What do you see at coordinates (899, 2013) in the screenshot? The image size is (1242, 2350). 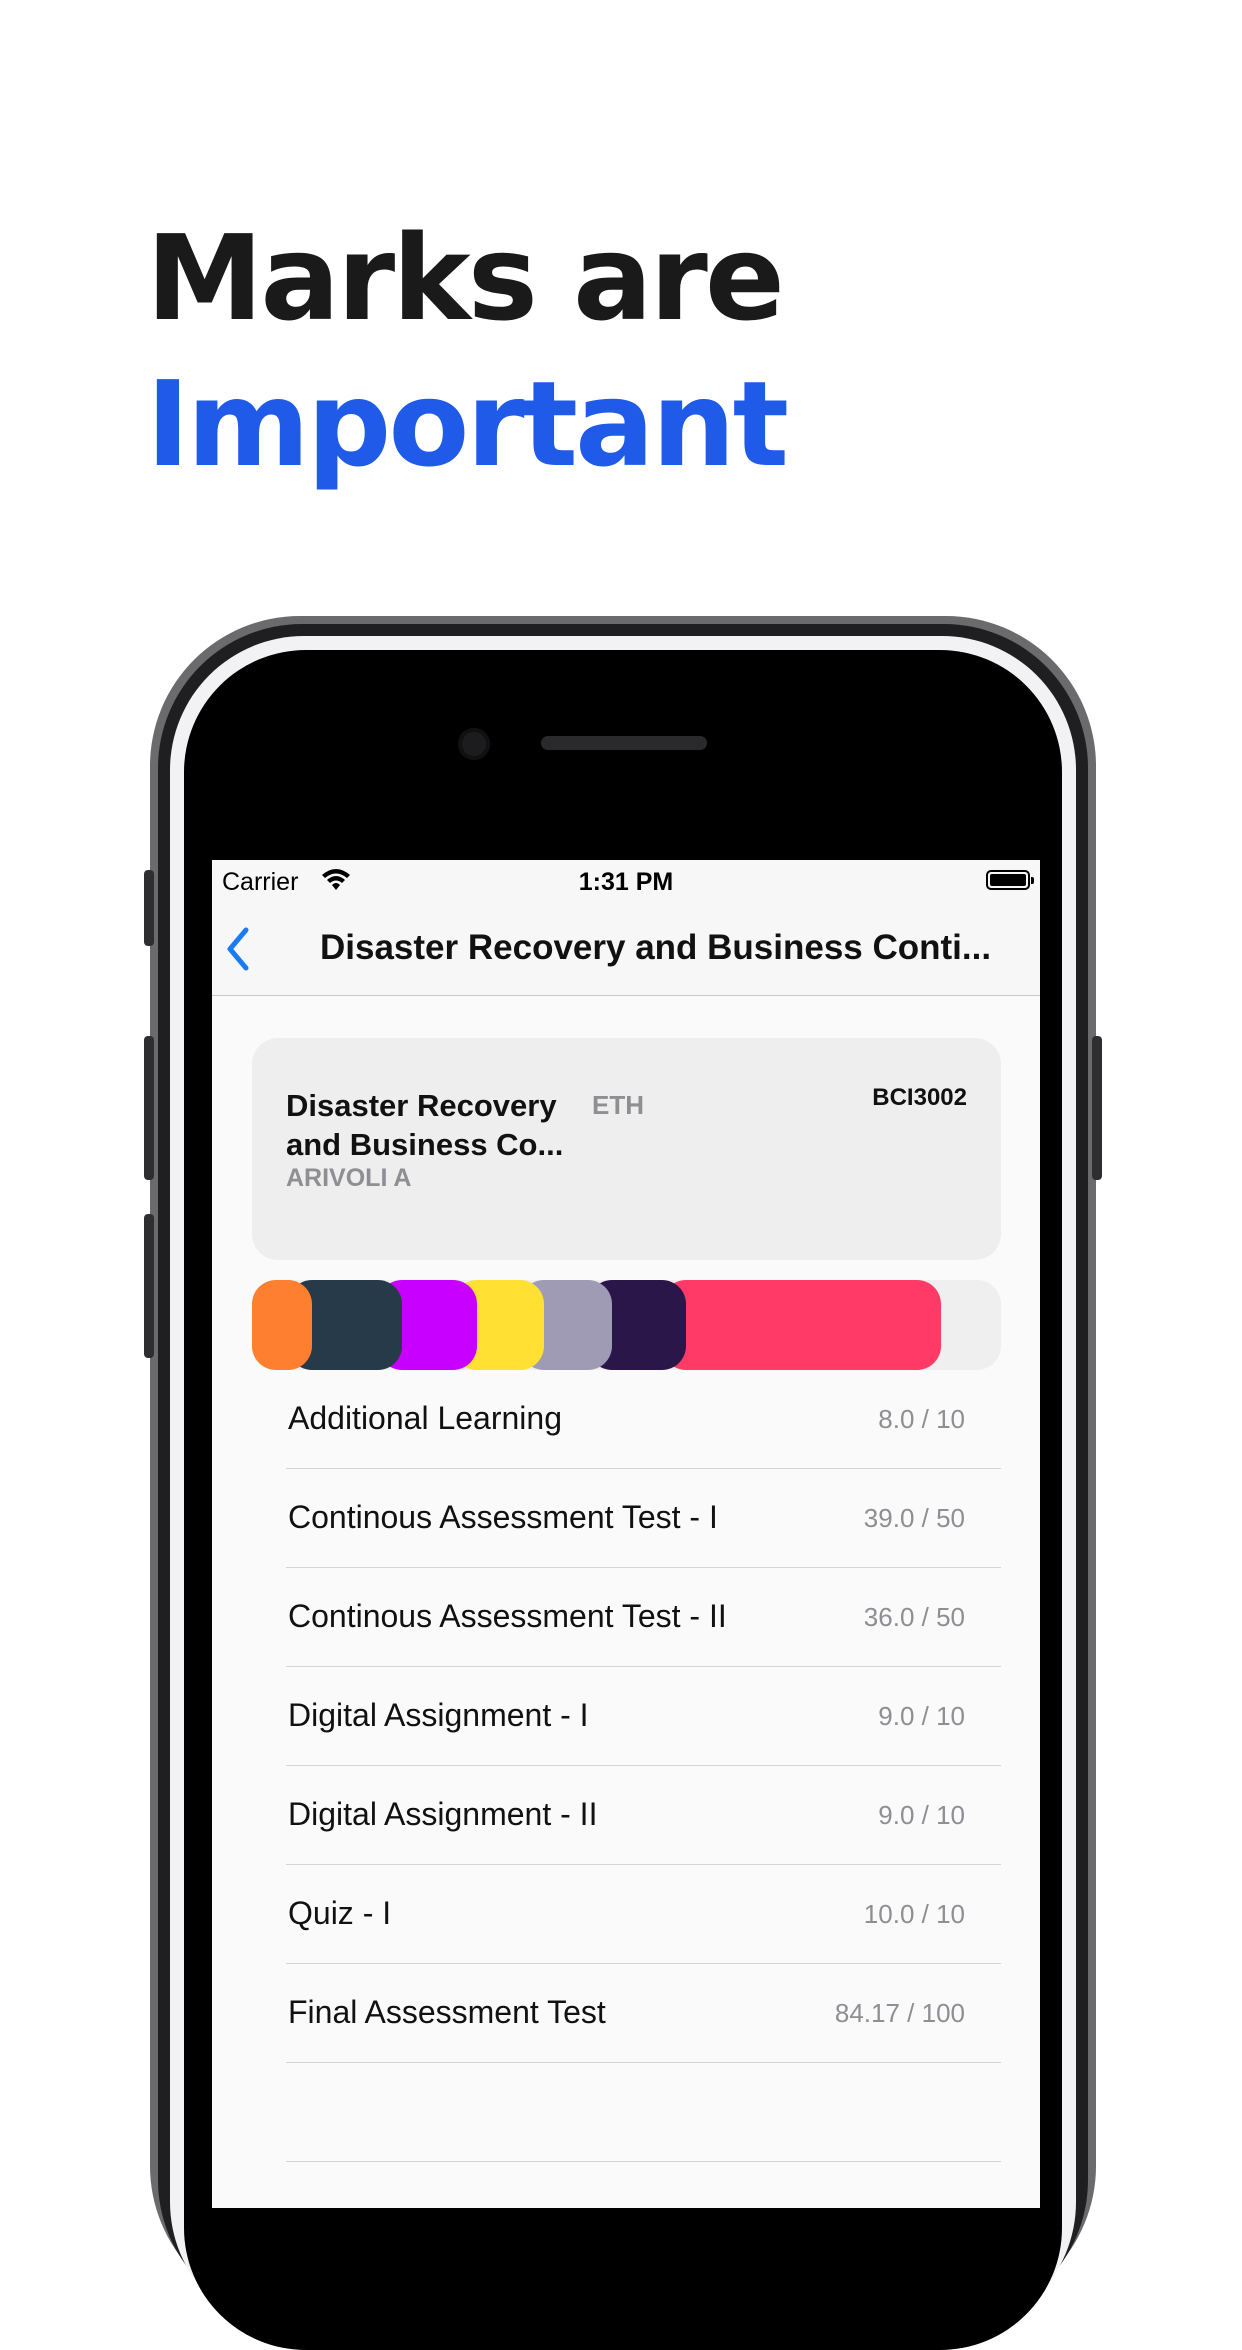 I see `mark-score: 84.17 / 100` at bounding box center [899, 2013].